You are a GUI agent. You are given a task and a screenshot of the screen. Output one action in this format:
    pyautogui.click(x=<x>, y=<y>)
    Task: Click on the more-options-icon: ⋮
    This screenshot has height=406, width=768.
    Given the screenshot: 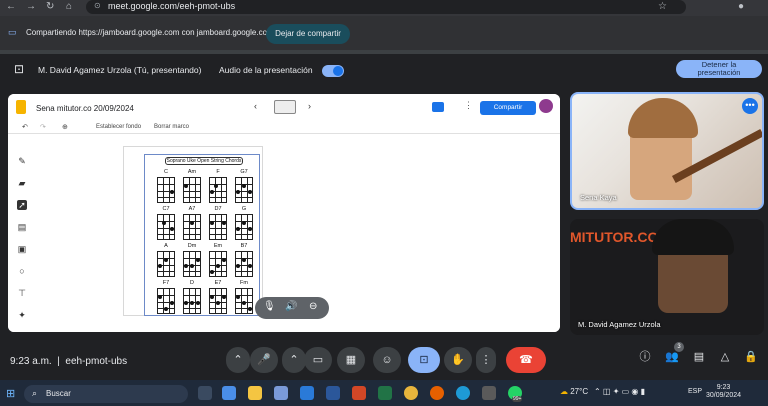 What is the action you would take?
    pyautogui.click(x=468, y=105)
    